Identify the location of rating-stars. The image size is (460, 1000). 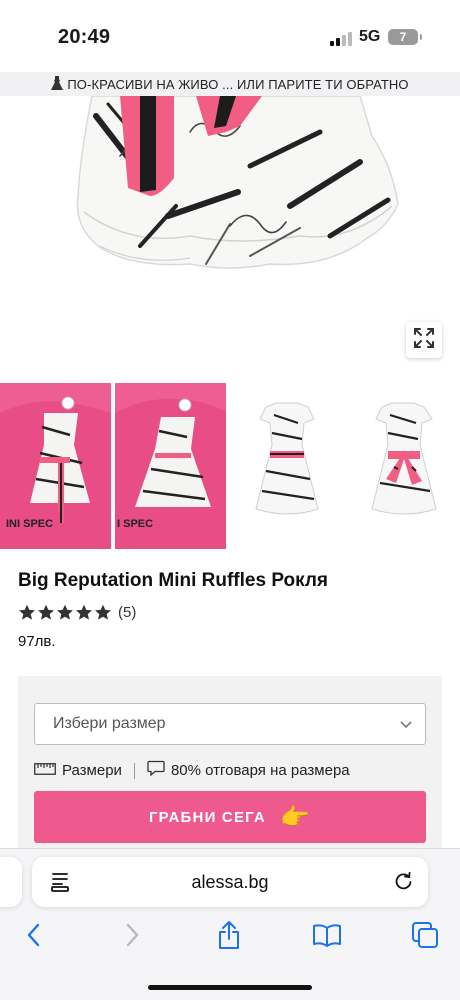
(65, 612).